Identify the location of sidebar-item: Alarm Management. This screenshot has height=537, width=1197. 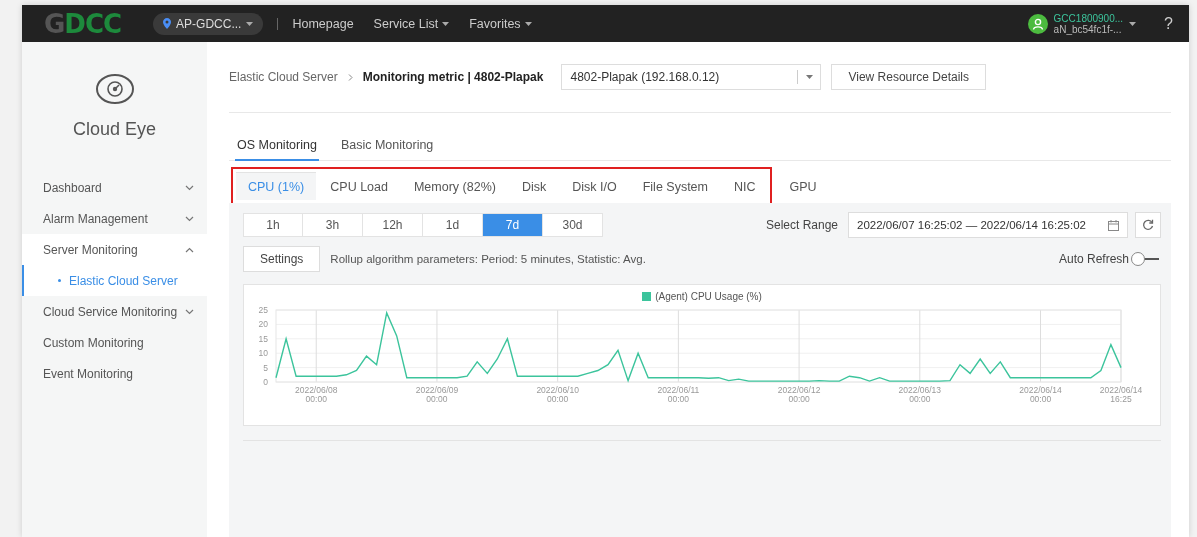
(114, 218).